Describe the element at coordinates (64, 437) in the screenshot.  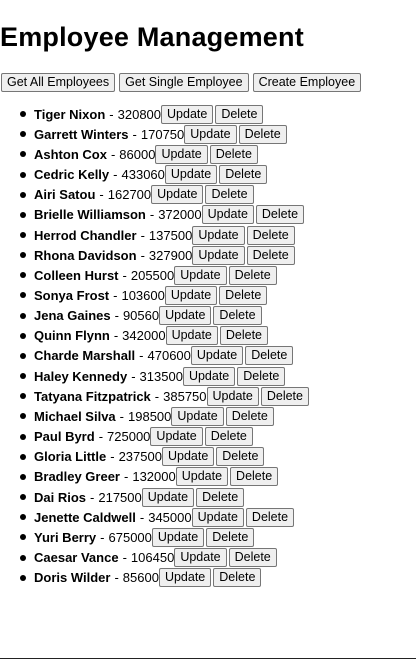
I see `employee-name: Paul Byrd` at that location.